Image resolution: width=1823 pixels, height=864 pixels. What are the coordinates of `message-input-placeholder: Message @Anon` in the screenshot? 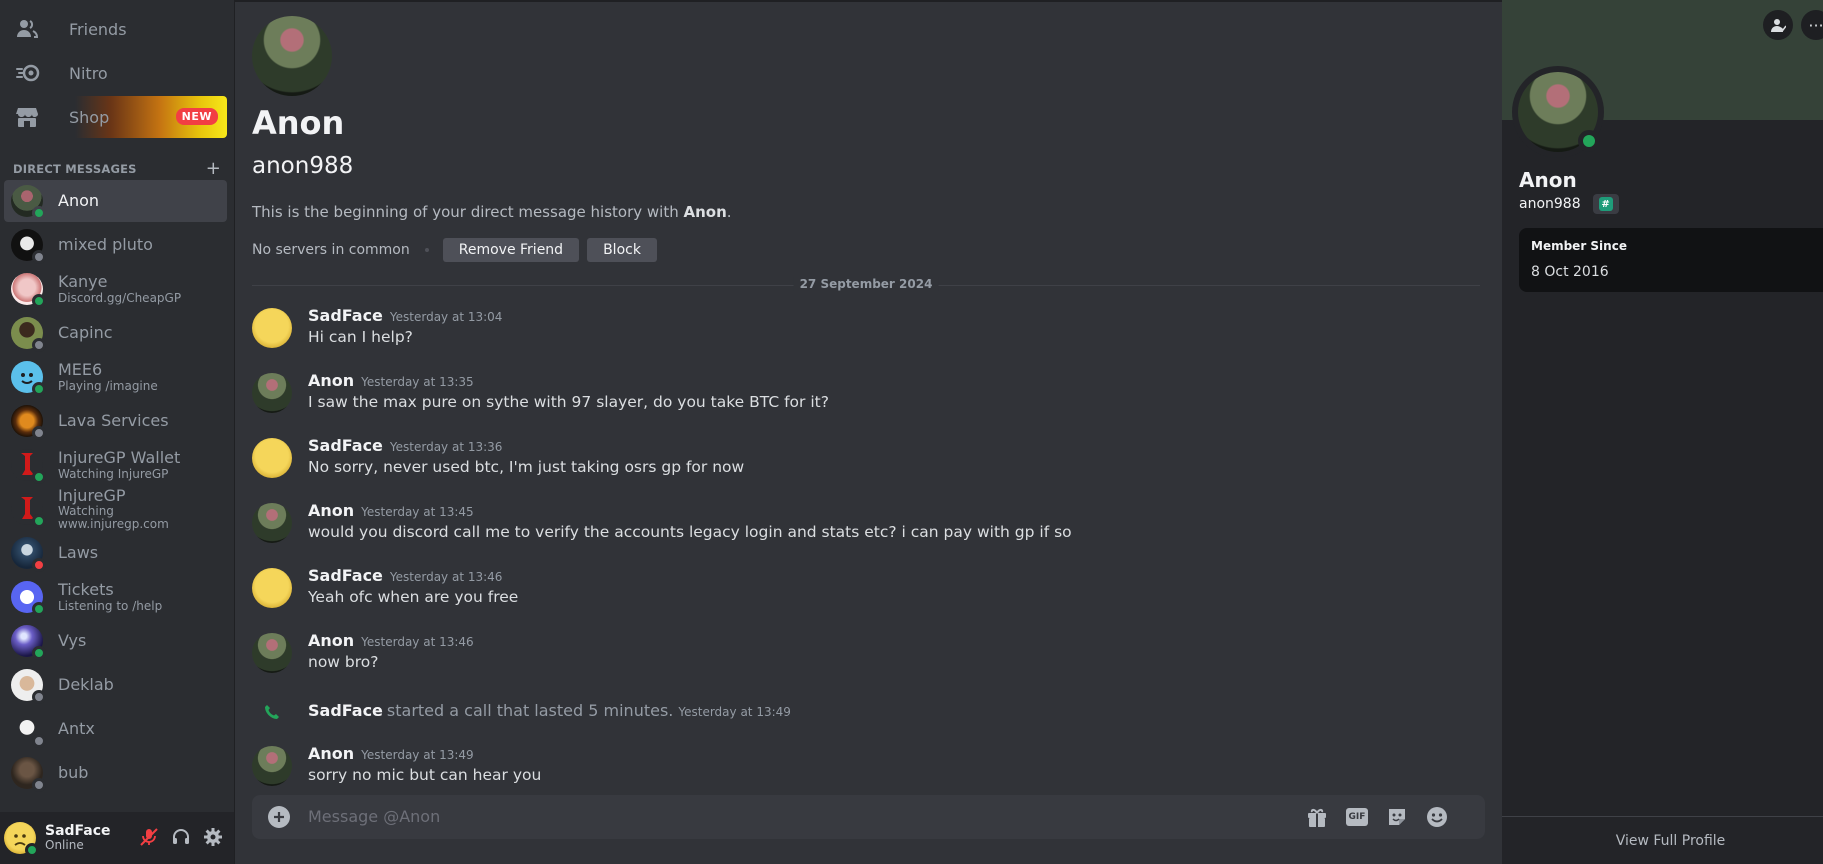 It's located at (374, 816).